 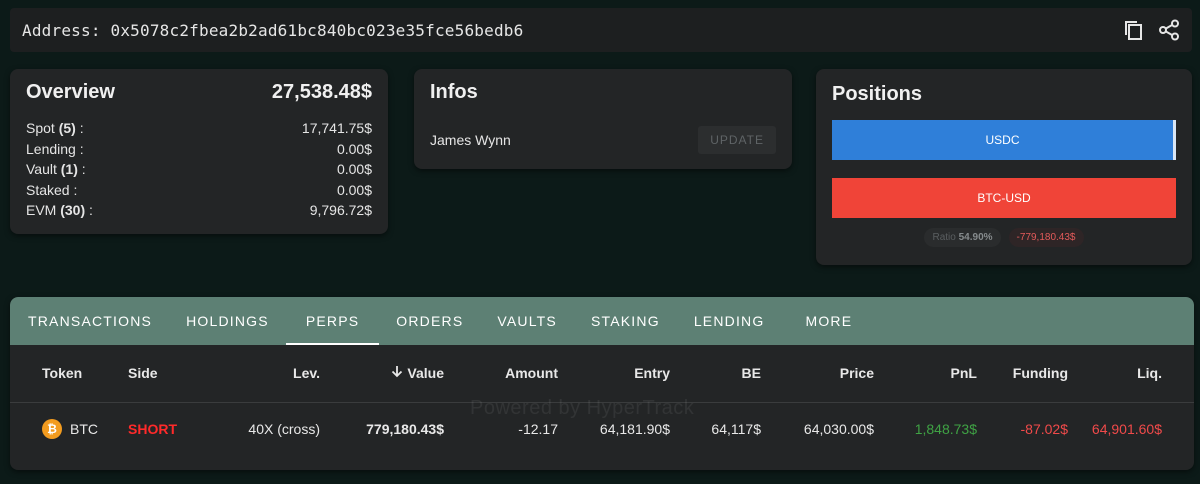 I want to click on cell-side: SHORT, so click(x=152, y=429).